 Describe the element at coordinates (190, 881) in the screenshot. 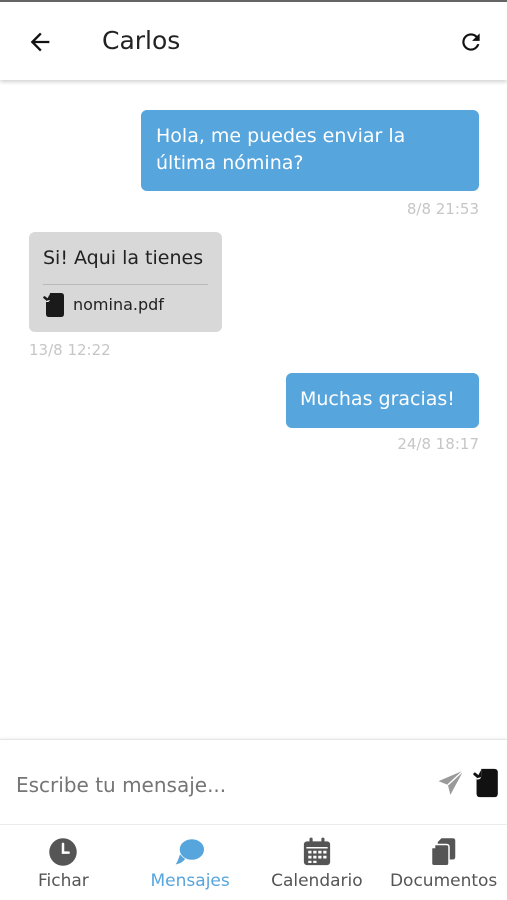

I see `nav-label: Mensajes` at that location.